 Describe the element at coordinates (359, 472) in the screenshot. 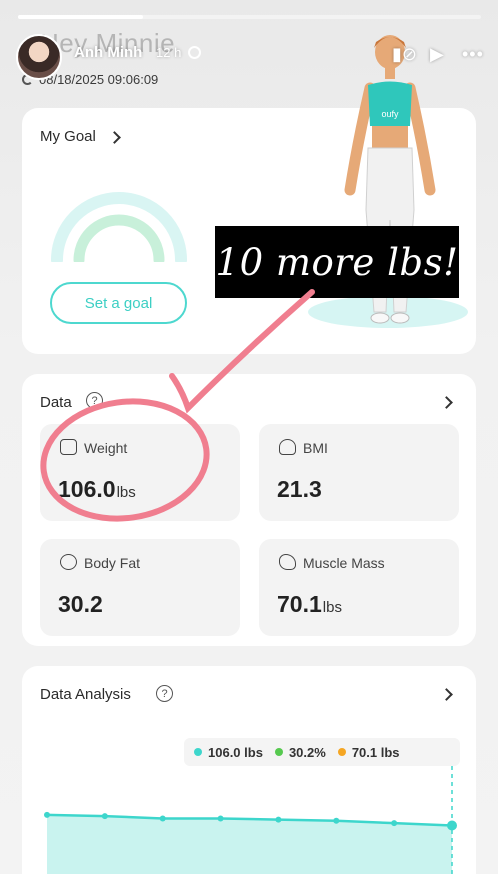

I see `metric-bmi: BMI 21.3` at that location.